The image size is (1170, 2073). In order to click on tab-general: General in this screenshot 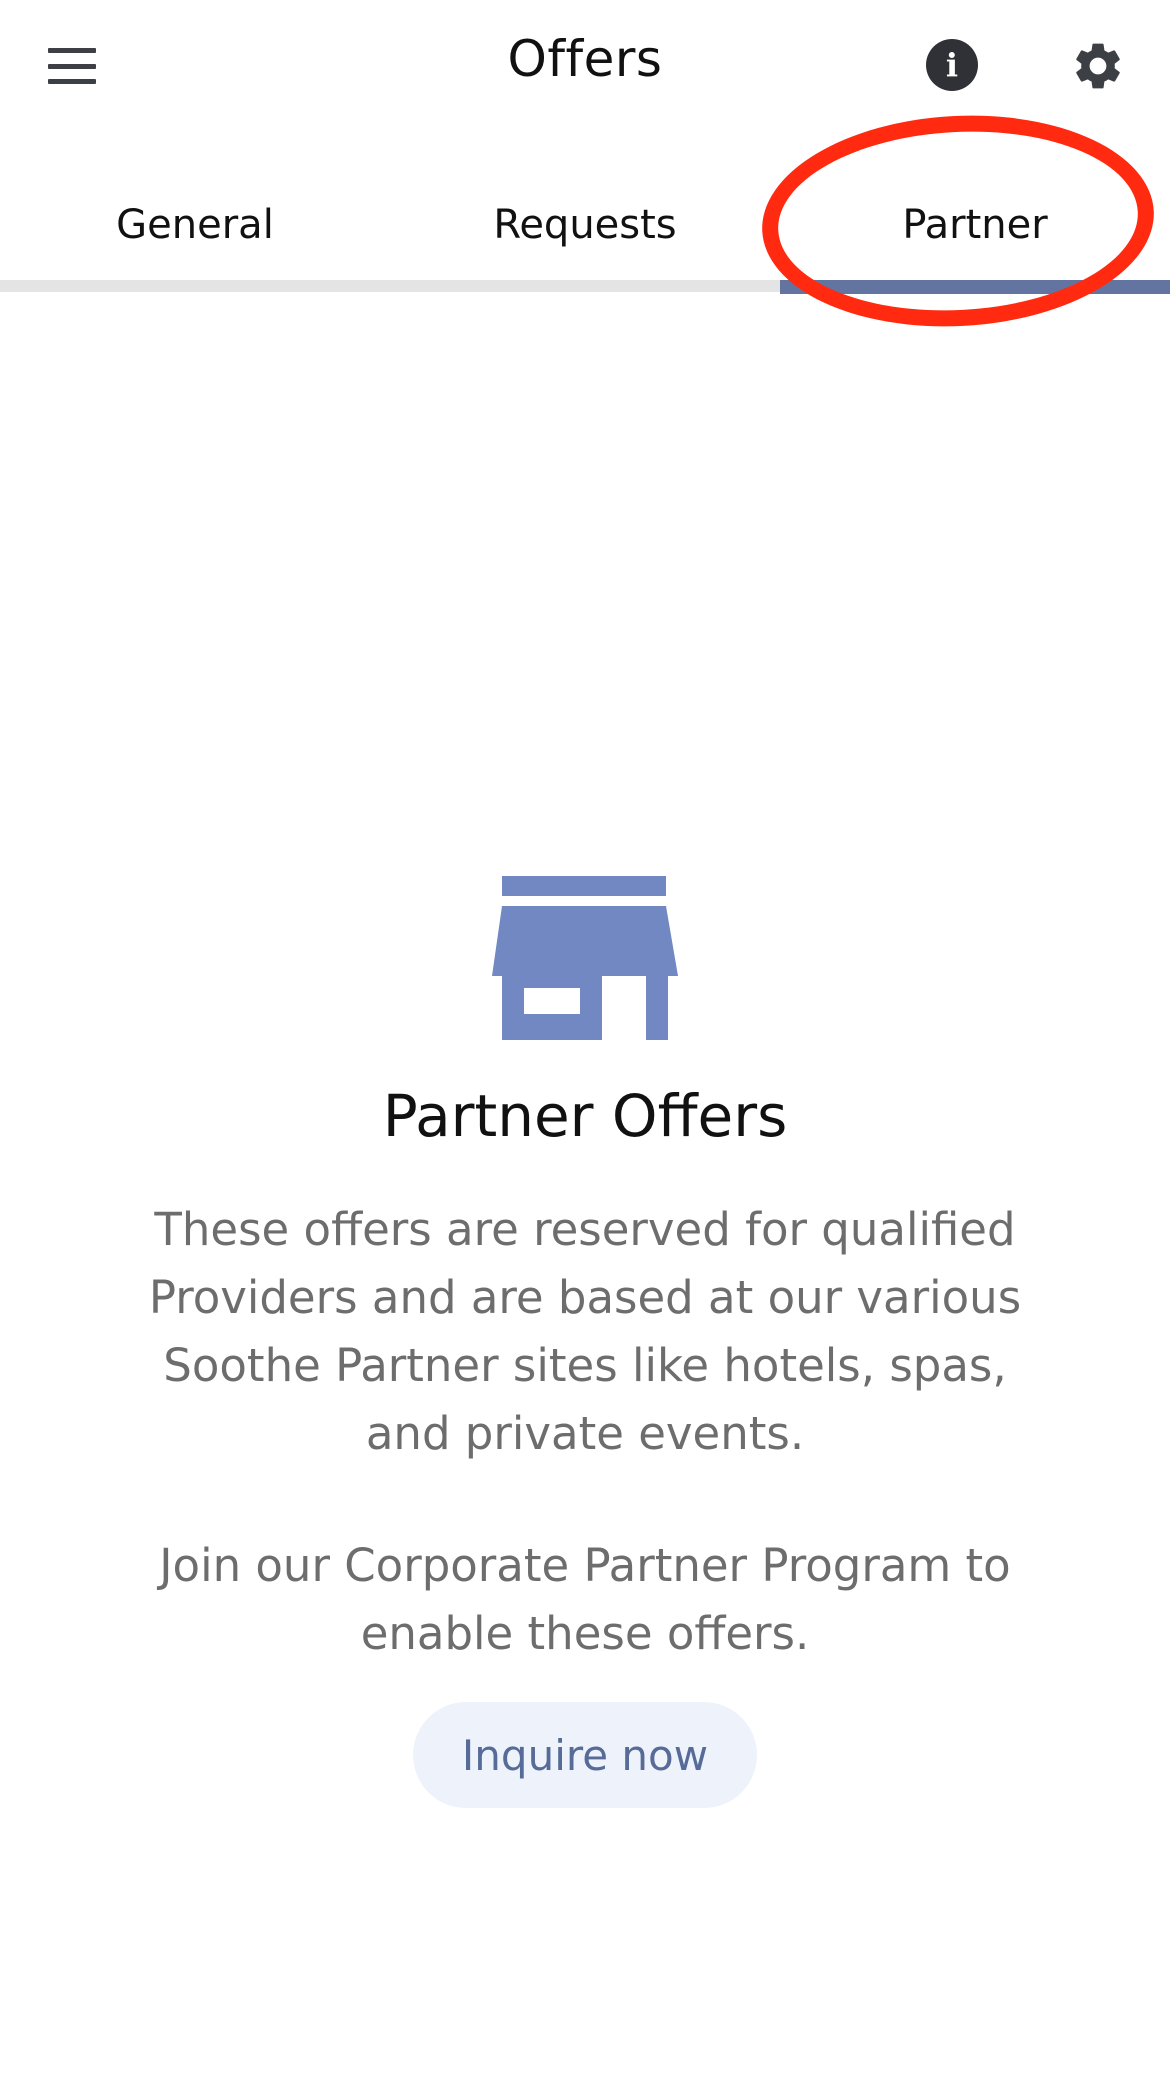, I will do `click(195, 225)`.